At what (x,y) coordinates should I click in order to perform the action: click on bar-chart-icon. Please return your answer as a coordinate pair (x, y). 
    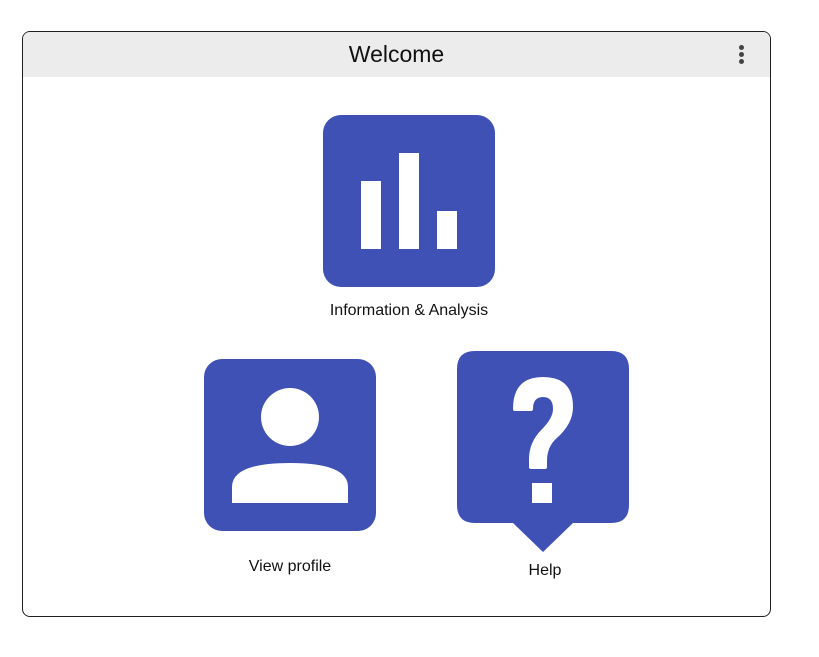
    Looking at the image, I should click on (409, 201).